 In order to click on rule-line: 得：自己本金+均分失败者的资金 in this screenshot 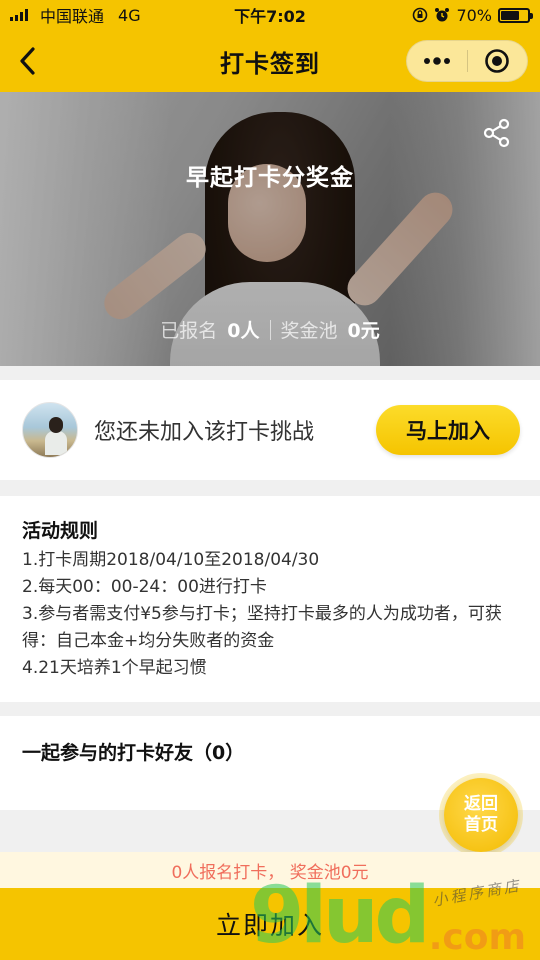, I will do `click(148, 641)`.